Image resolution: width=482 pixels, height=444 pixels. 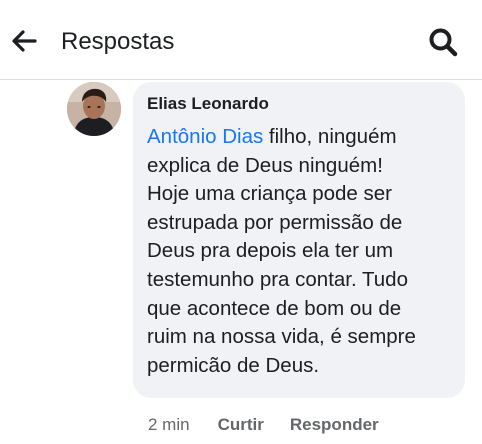 I want to click on back-button, so click(x=24, y=41).